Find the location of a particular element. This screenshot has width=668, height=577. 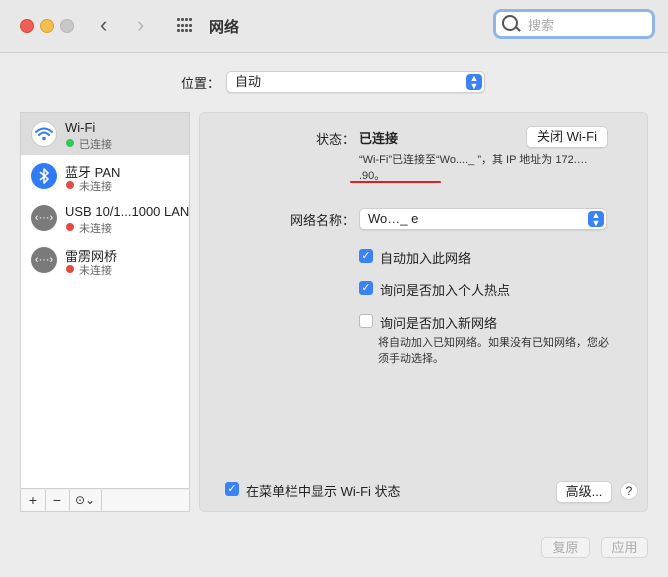

turn-off-wifi-button: 关闭 Wi-Fi is located at coordinates (567, 137).